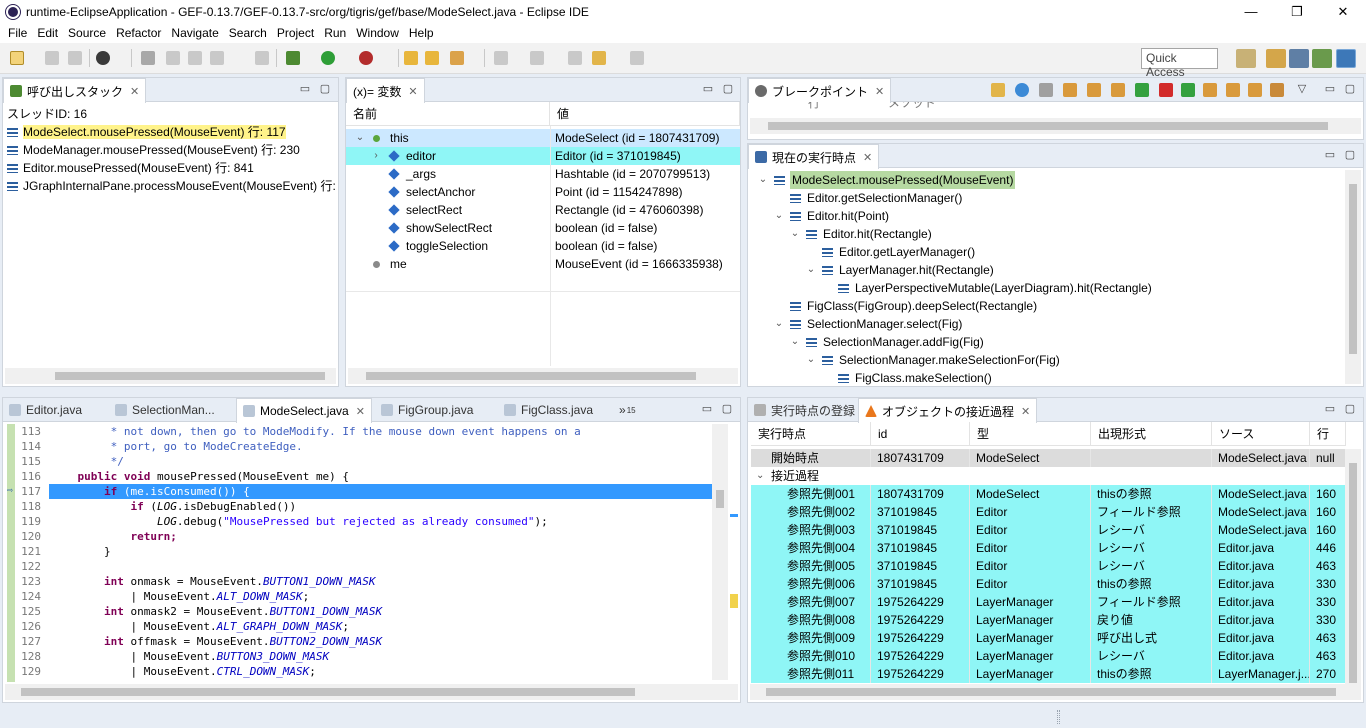  Describe the element at coordinates (627, 410) in the screenshot. I see `more-tabs-button: » 15` at that location.